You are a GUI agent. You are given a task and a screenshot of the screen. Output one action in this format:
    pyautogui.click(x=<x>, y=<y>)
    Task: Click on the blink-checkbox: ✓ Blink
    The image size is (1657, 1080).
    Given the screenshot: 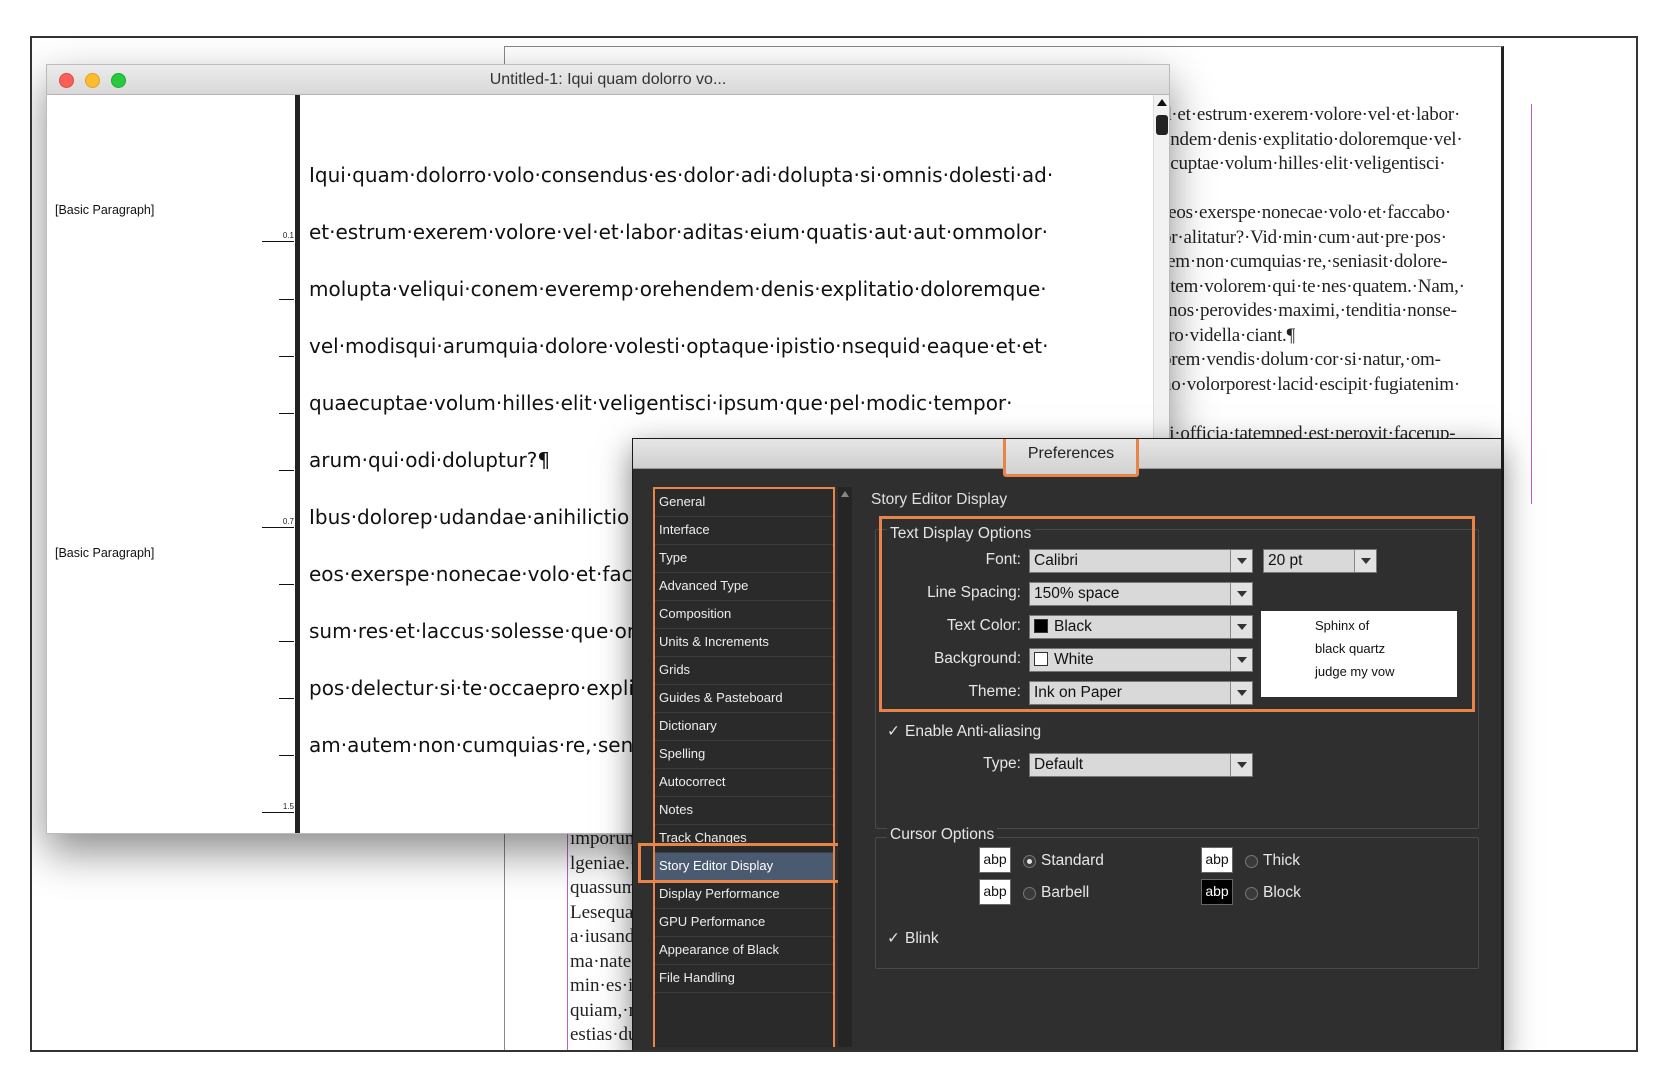 What is the action you would take?
    pyautogui.click(x=913, y=938)
    